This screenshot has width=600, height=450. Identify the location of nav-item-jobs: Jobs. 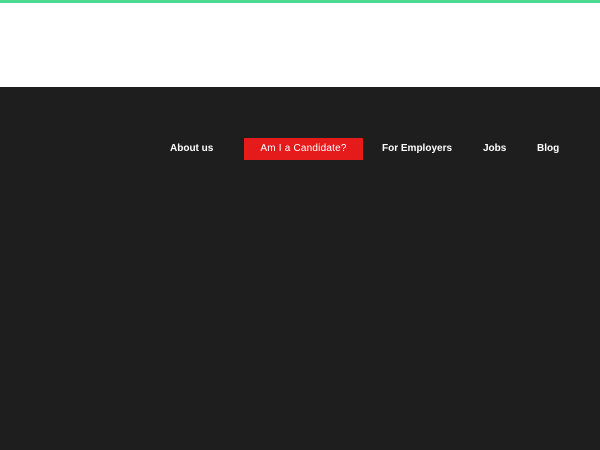
(494, 149).